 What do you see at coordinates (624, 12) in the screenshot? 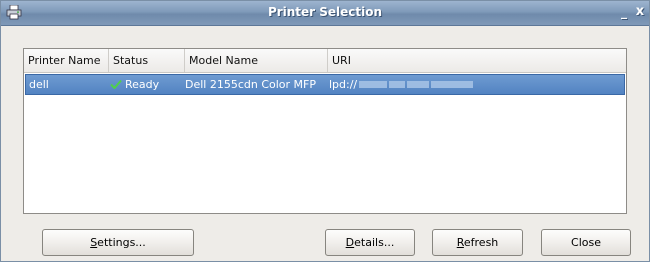
I see `minimize-button: _` at bounding box center [624, 12].